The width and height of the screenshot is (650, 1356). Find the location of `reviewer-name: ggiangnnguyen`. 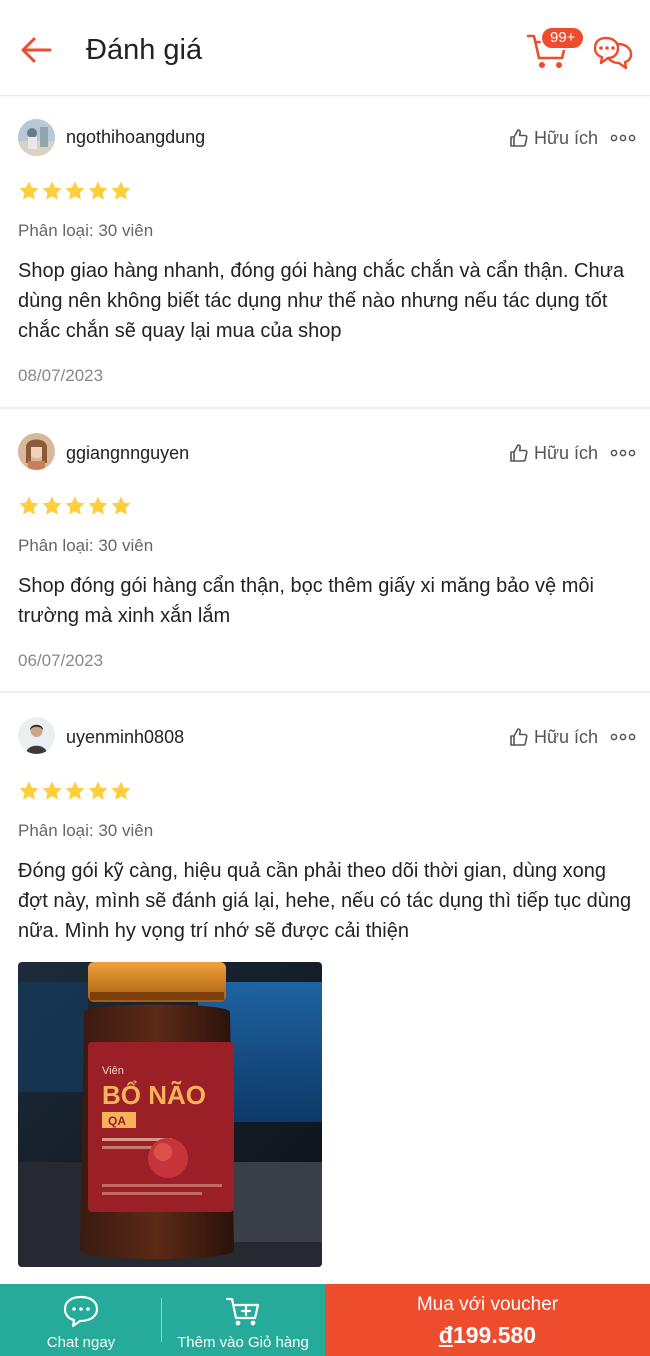

reviewer-name: ggiangnnguyen is located at coordinates (128, 453).